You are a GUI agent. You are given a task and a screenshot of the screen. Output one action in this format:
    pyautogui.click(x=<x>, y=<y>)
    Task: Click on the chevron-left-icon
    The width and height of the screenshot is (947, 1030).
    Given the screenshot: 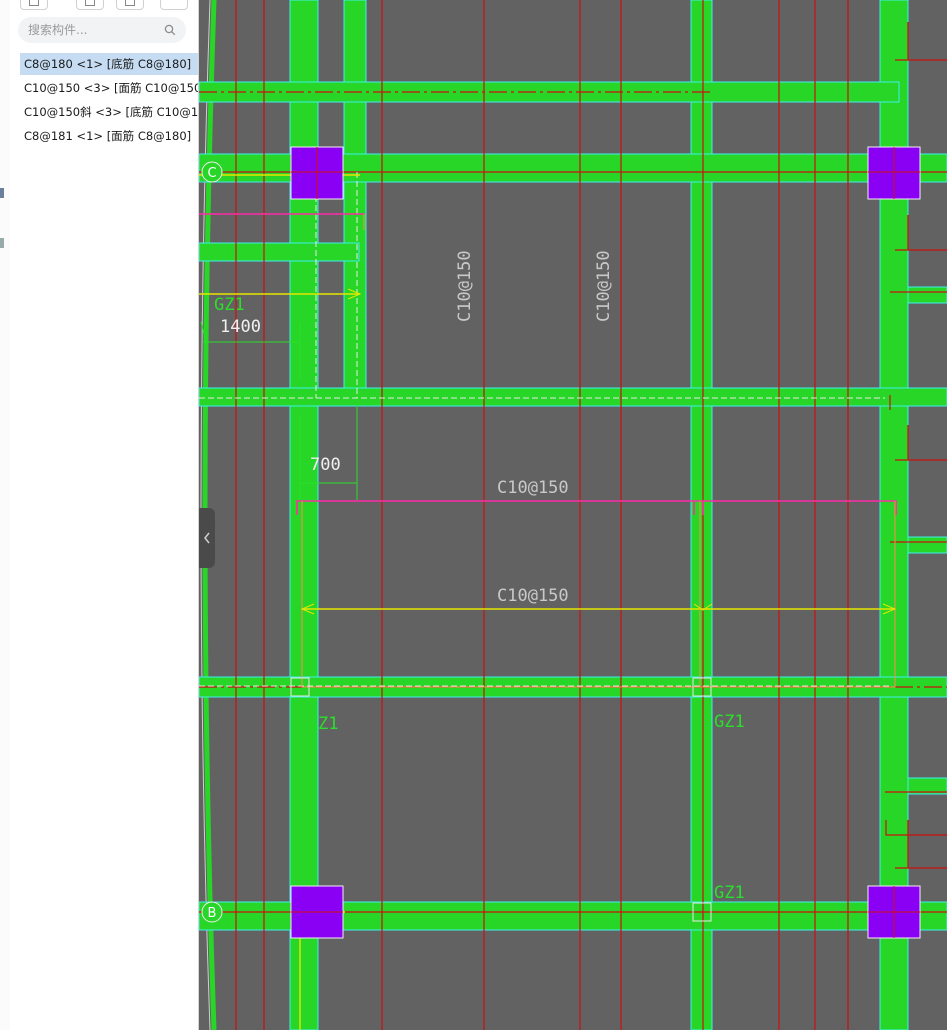 What is the action you would take?
    pyautogui.click(x=207, y=538)
    